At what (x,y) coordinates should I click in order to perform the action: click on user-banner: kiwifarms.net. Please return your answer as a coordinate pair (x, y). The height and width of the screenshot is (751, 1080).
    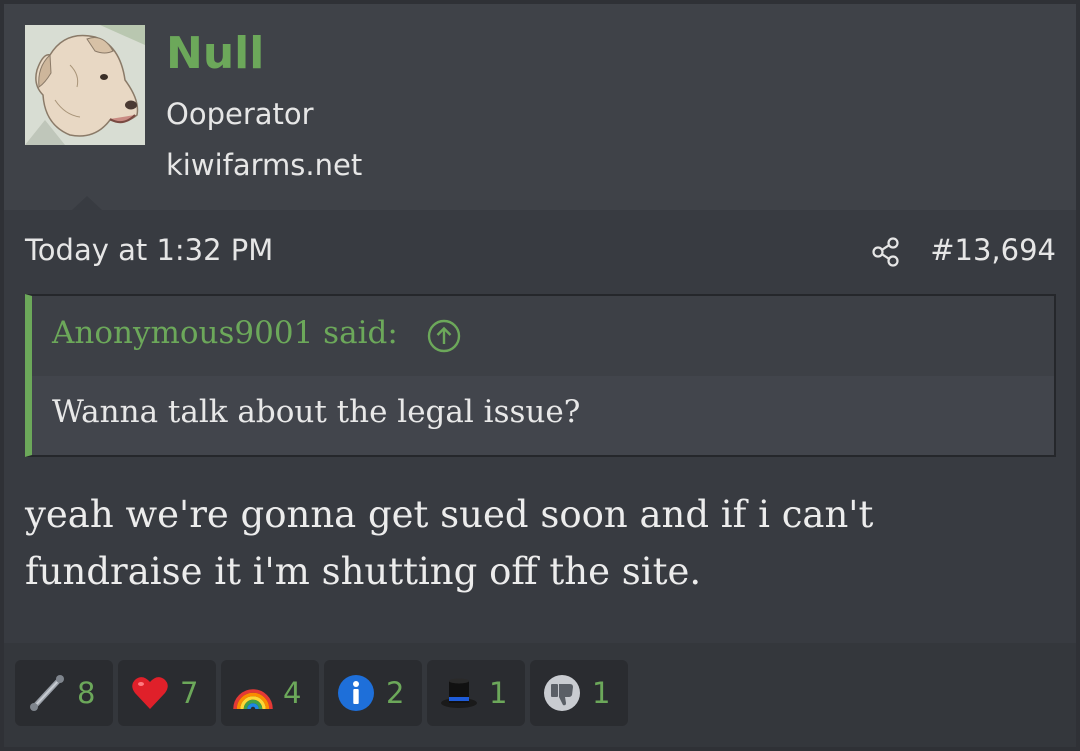
    Looking at the image, I should click on (264, 165).